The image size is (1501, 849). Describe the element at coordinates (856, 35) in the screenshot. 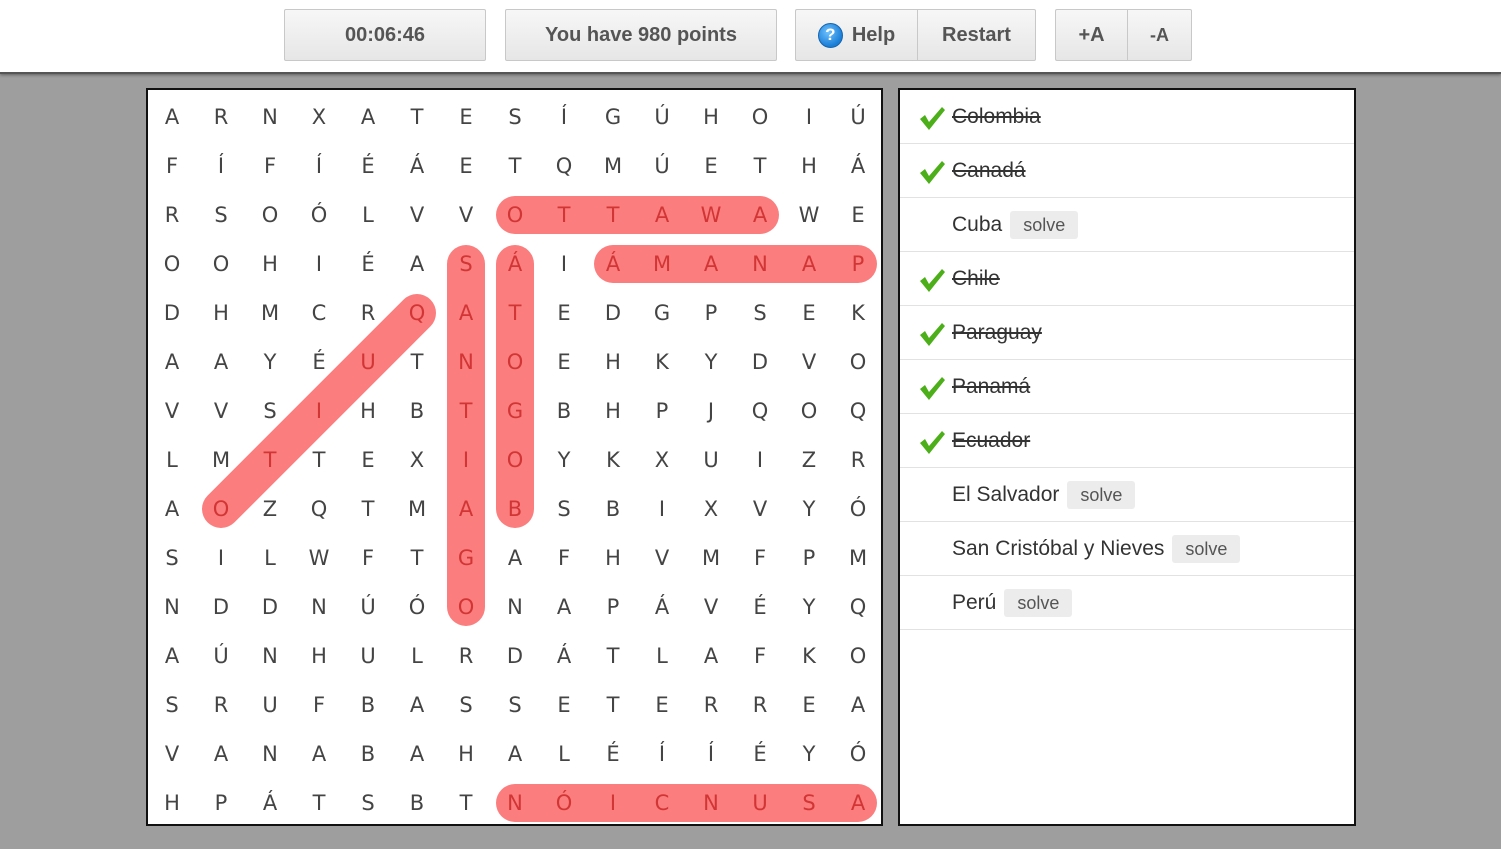

I see `help-button: ? Help` at that location.